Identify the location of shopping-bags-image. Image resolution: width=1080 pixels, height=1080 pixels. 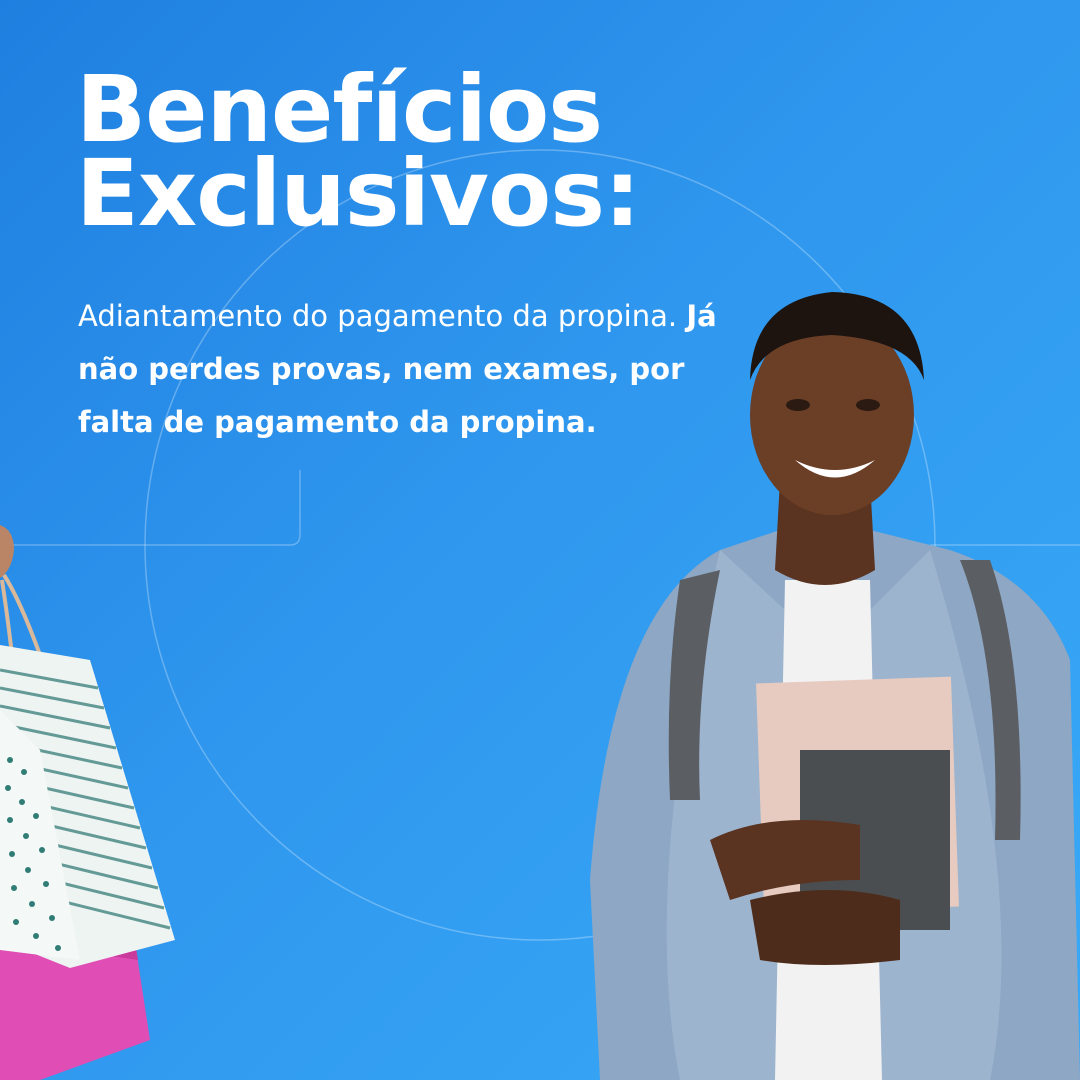
(87, 802).